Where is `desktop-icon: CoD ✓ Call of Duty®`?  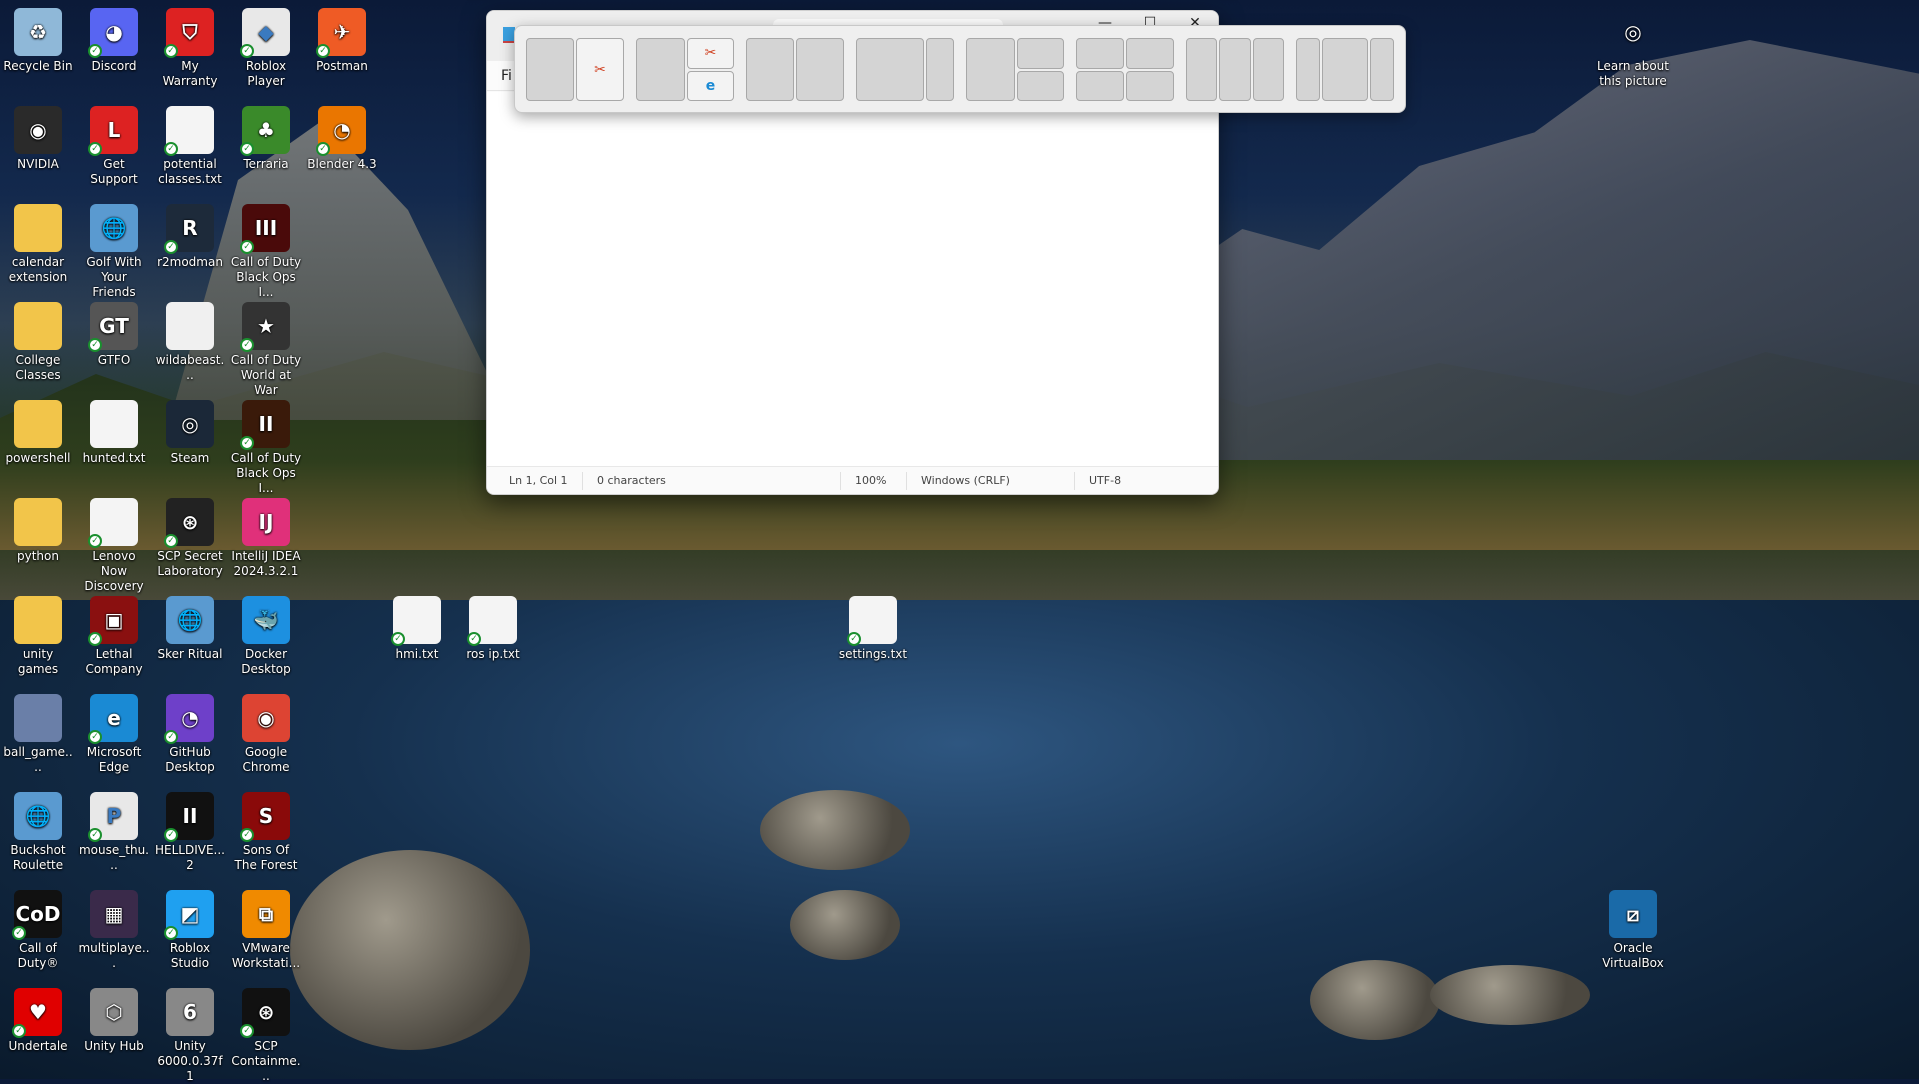
desktop-icon: CoD ✓ Call of Duty® is located at coordinates (38, 930).